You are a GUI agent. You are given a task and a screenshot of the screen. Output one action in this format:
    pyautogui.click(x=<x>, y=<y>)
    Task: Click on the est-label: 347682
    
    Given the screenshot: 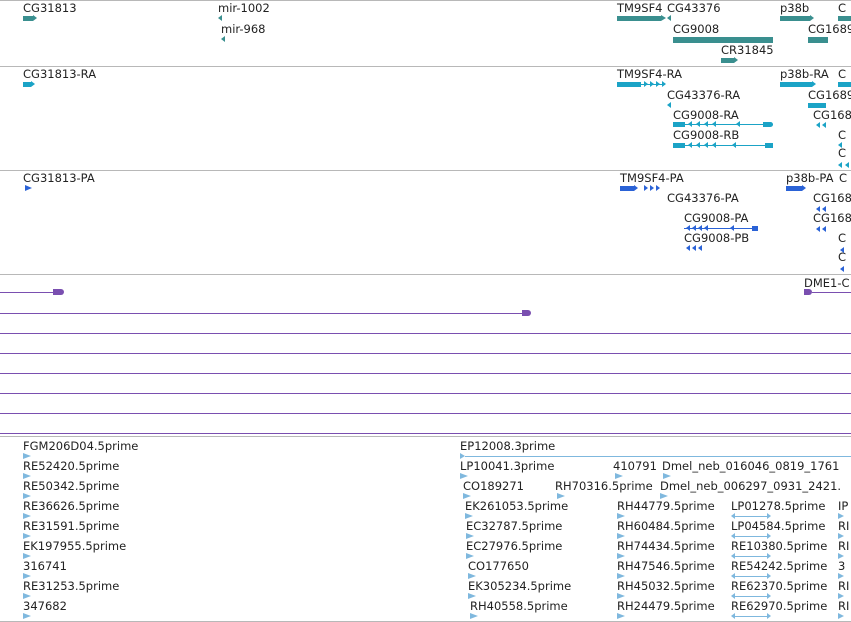 What is the action you would take?
    pyautogui.click(x=45, y=606)
    